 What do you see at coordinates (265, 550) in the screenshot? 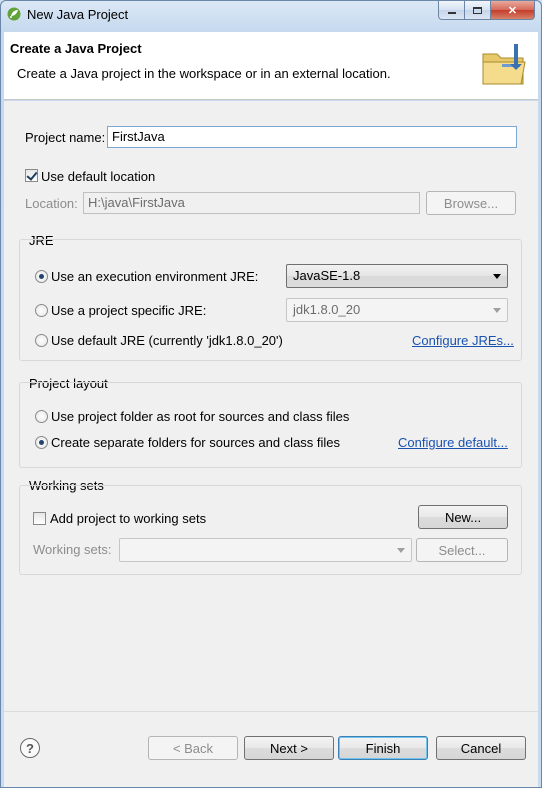
I see `working-sets-select` at bounding box center [265, 550].